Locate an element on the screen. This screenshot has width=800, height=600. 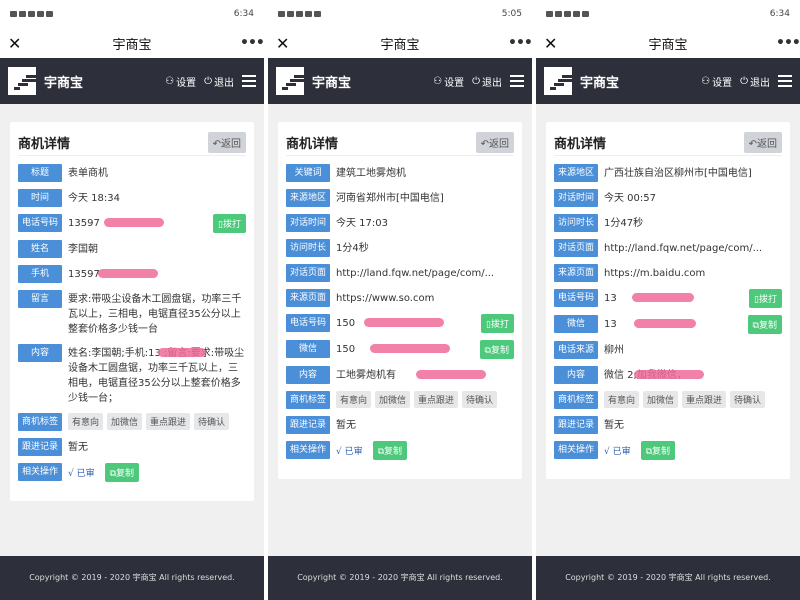
redaction-mark is located at coordinates (669, 374).